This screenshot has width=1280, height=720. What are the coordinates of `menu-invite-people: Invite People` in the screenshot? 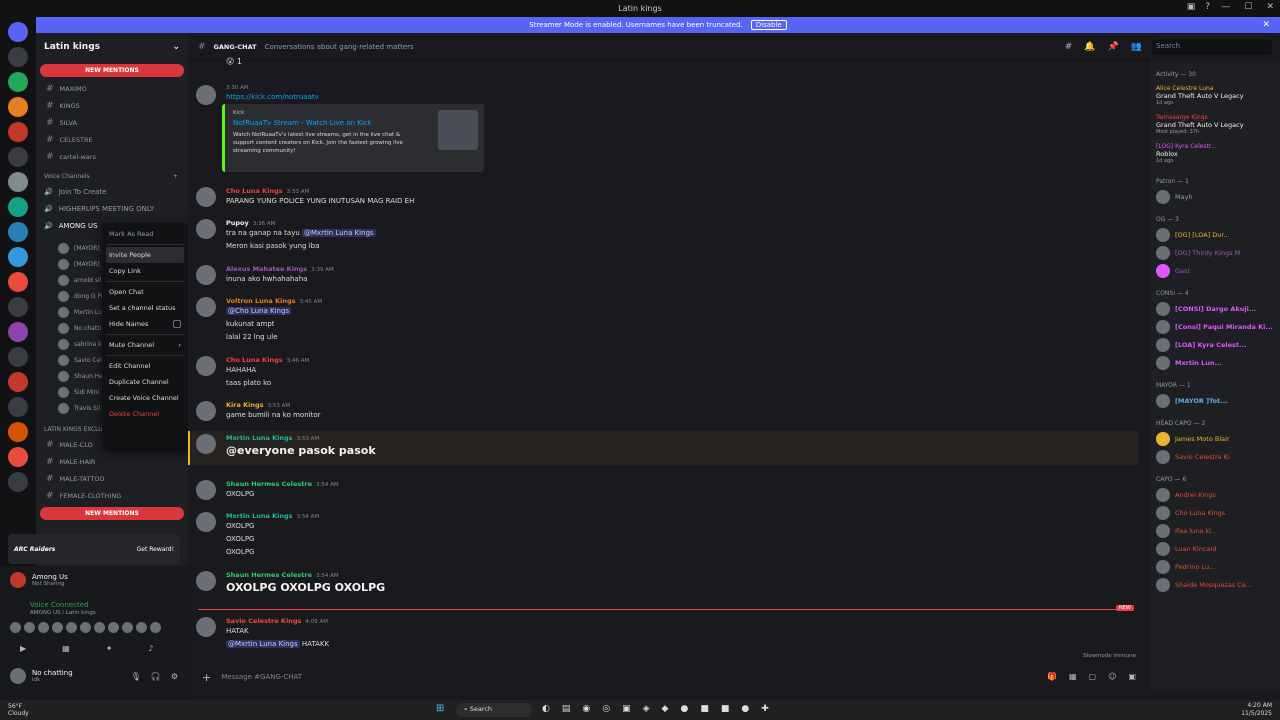 It's located at (145, 255).